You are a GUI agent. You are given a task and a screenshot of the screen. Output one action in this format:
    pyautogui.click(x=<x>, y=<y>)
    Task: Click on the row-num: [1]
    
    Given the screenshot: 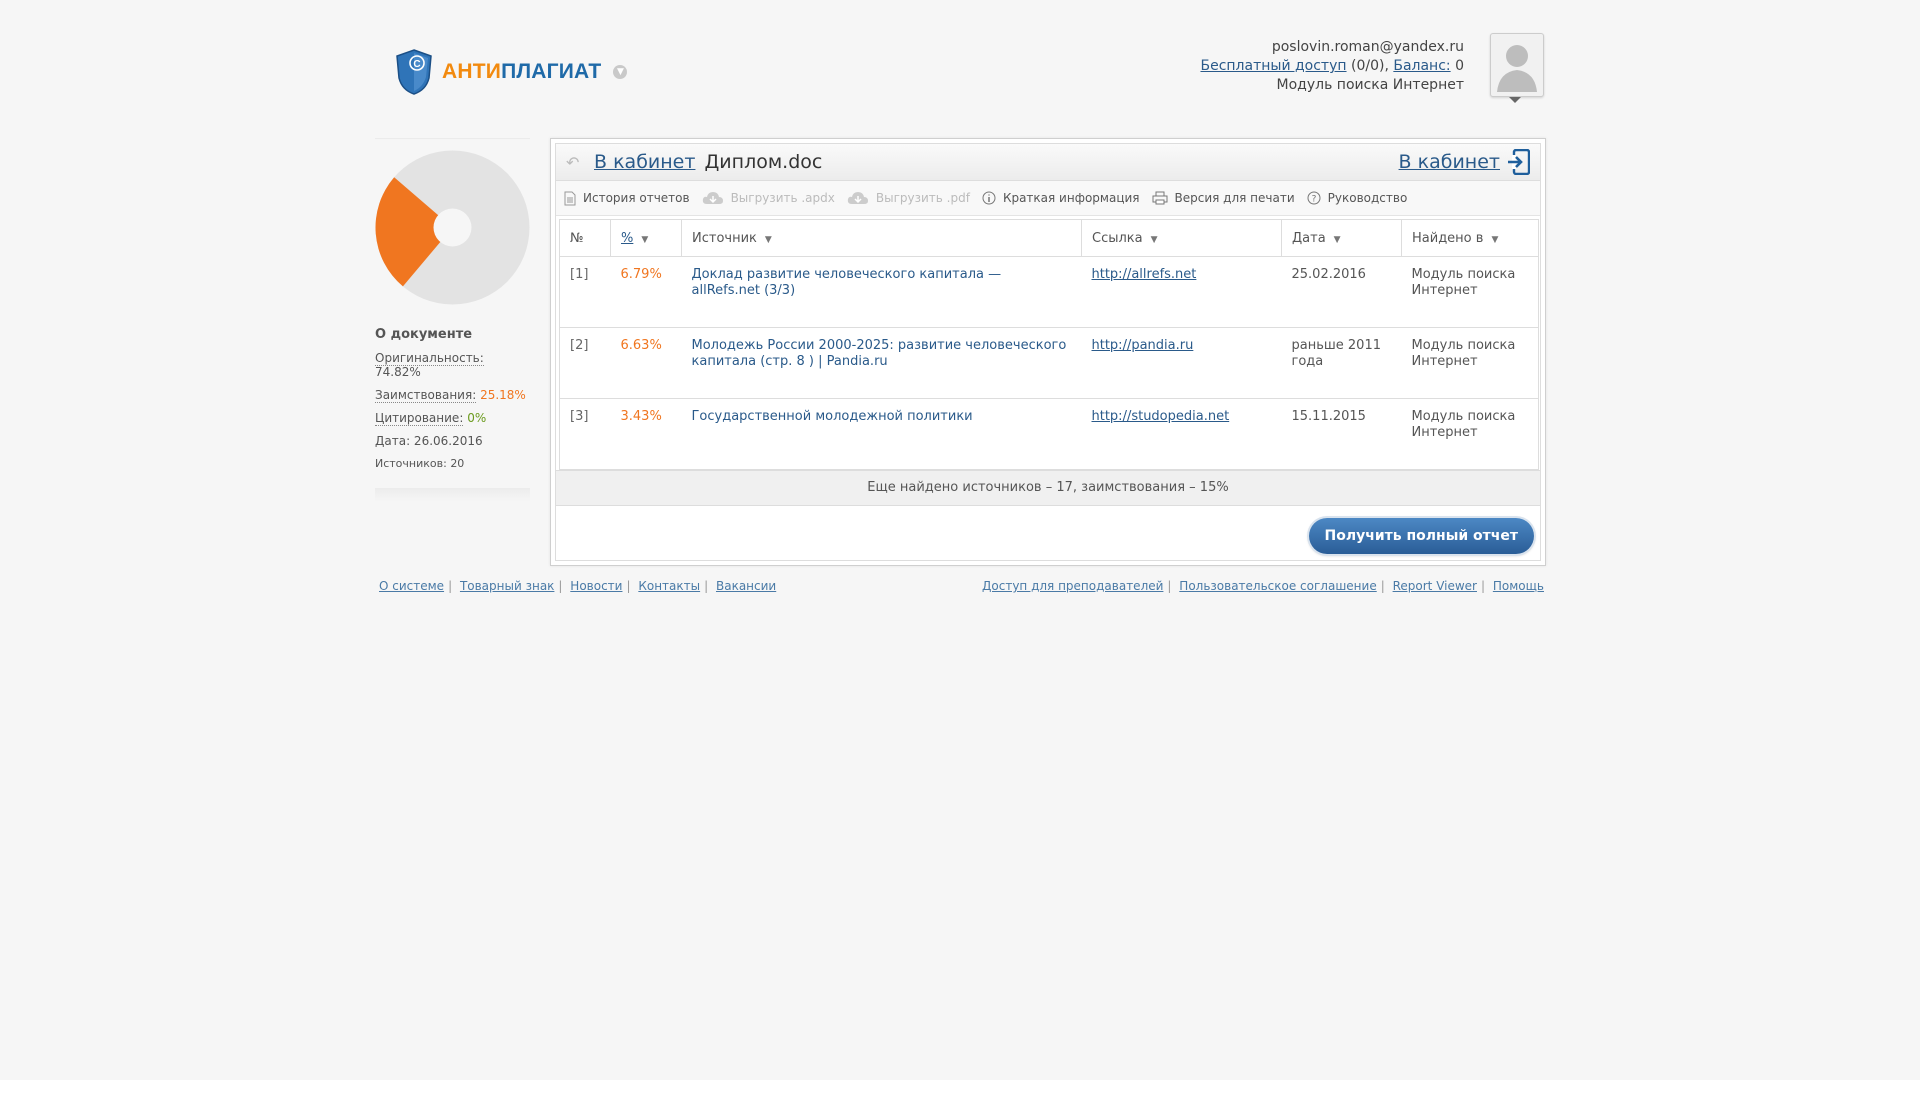 What is the action you would take?
    pyautogui.click(x=585, y=292)
    